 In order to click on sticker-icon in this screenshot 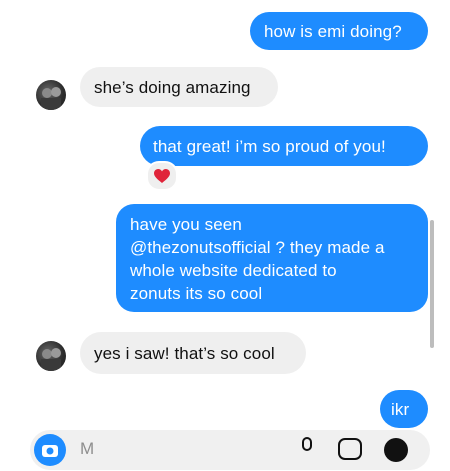, I will do `click(396, 450)`.